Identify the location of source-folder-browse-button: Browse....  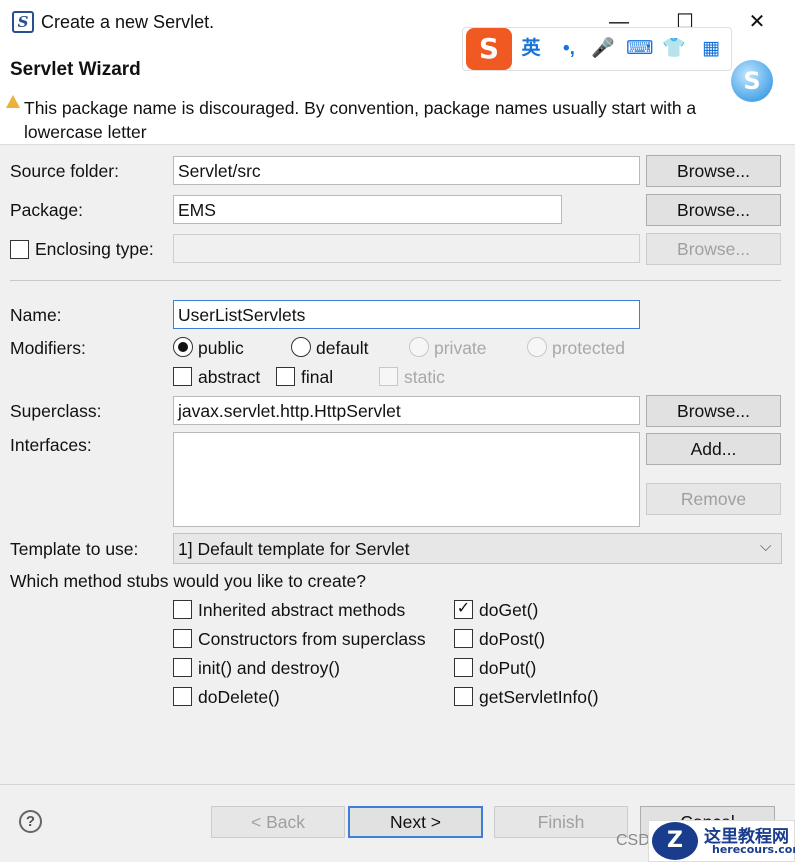
(713, 171).